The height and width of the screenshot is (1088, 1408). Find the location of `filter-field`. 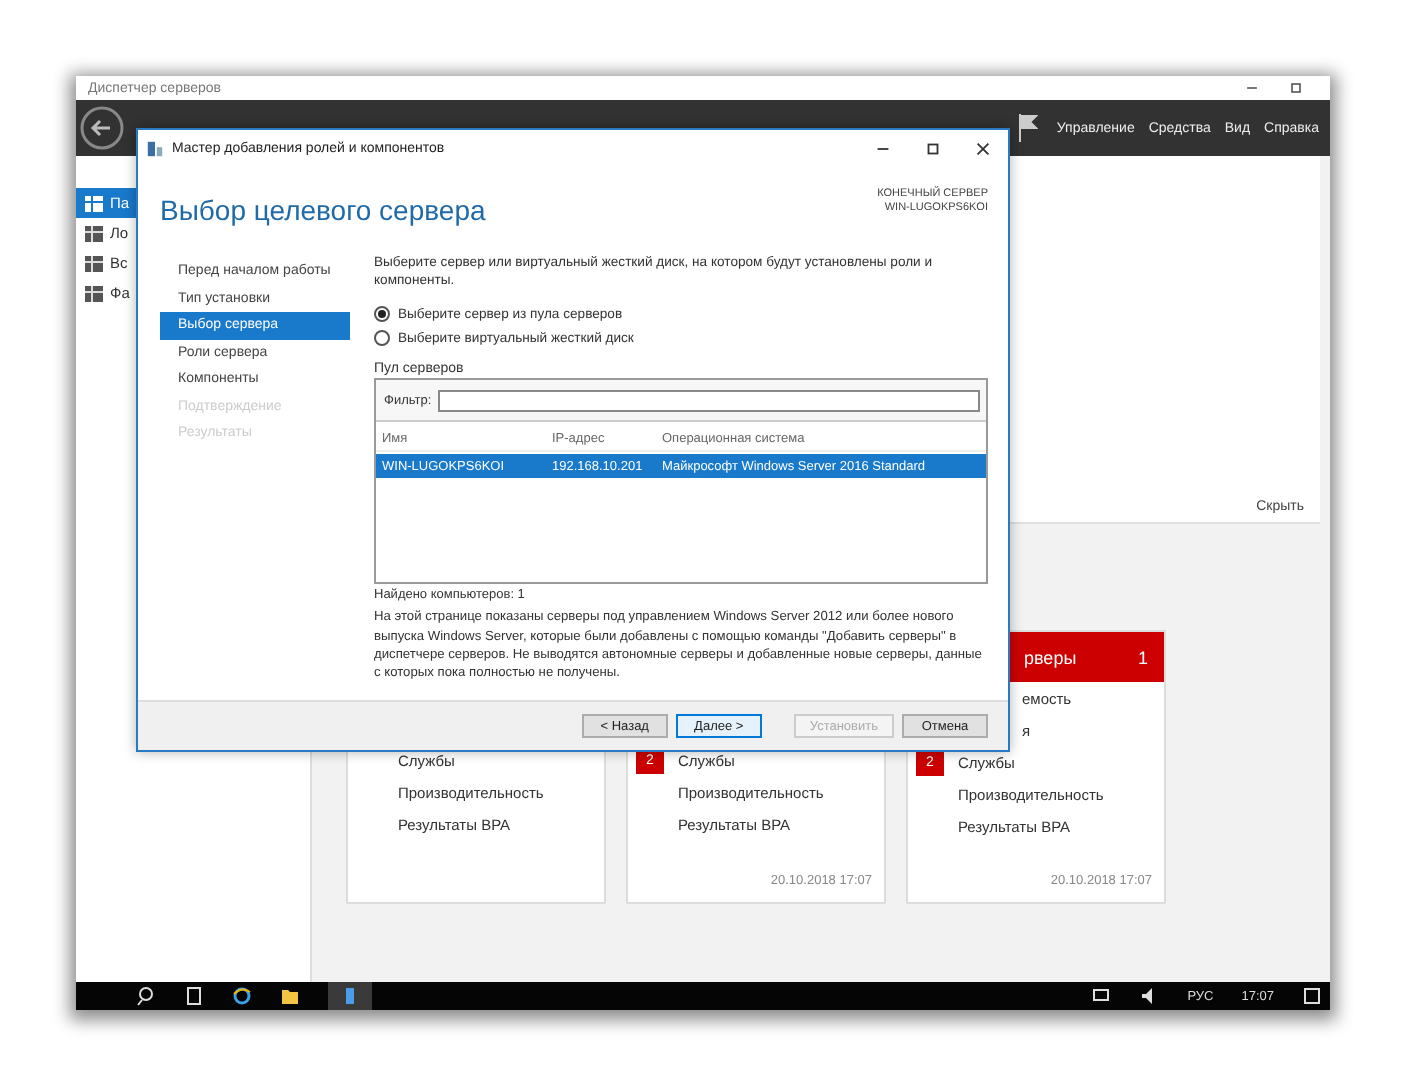

filter-field is located at coordinates (708, 401).